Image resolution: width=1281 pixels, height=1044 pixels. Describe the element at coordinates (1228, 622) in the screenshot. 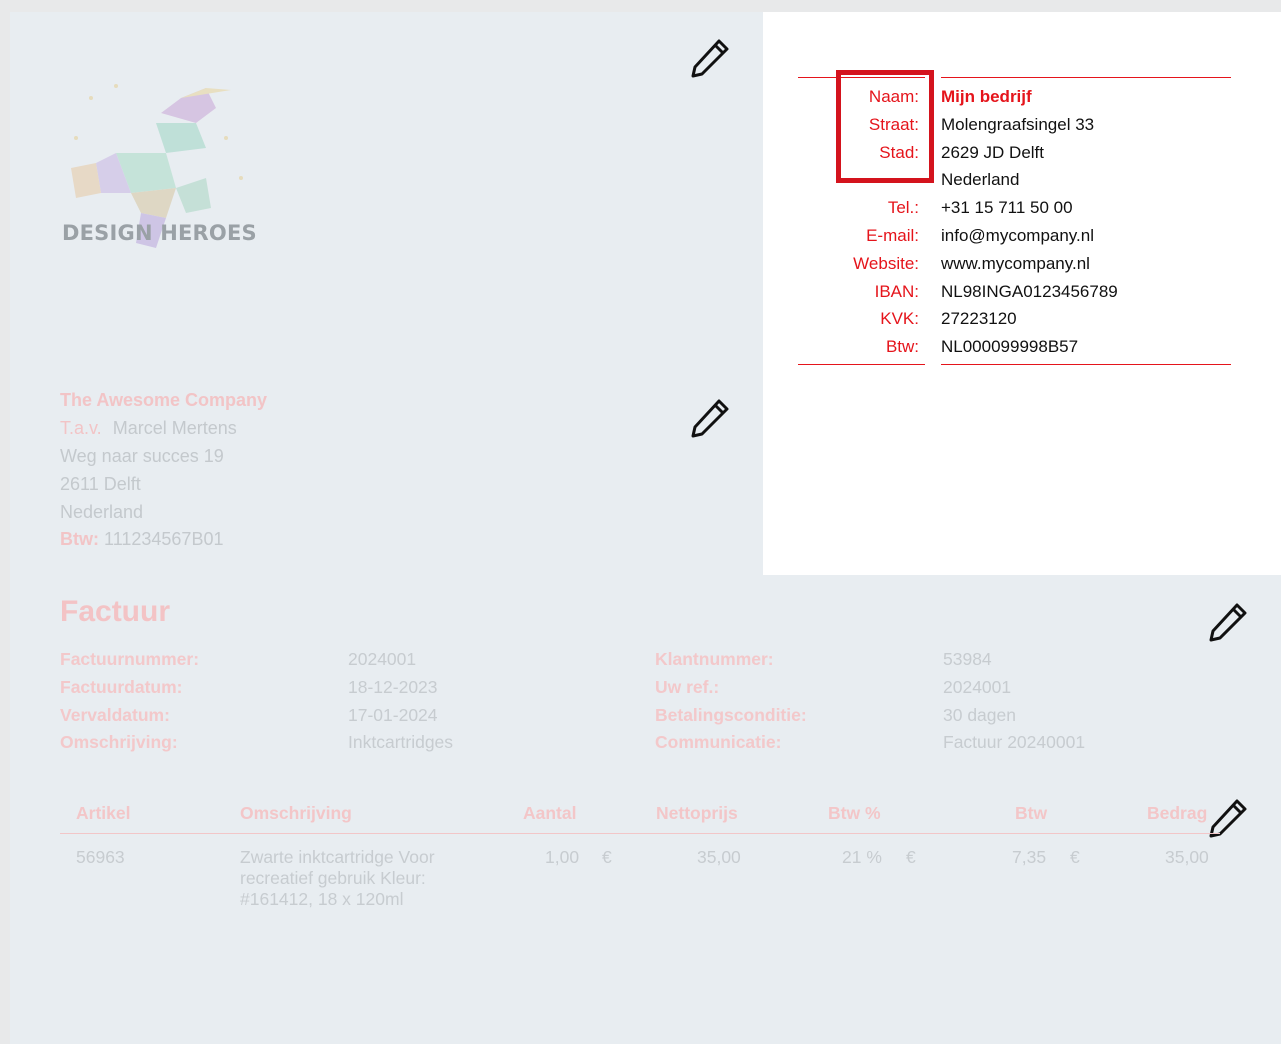

I see `edit-invoice-meta-pencil-icon` at that location.